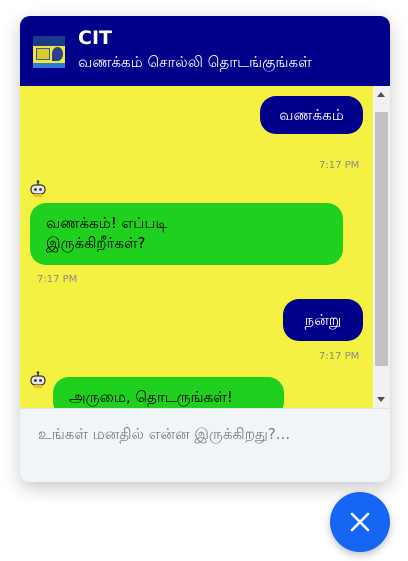 The height and width of the screenshot is (561, 408). Describe the element at coordinates (49, 52) in the screenshot. I see `cit-logo-icon` at that location.